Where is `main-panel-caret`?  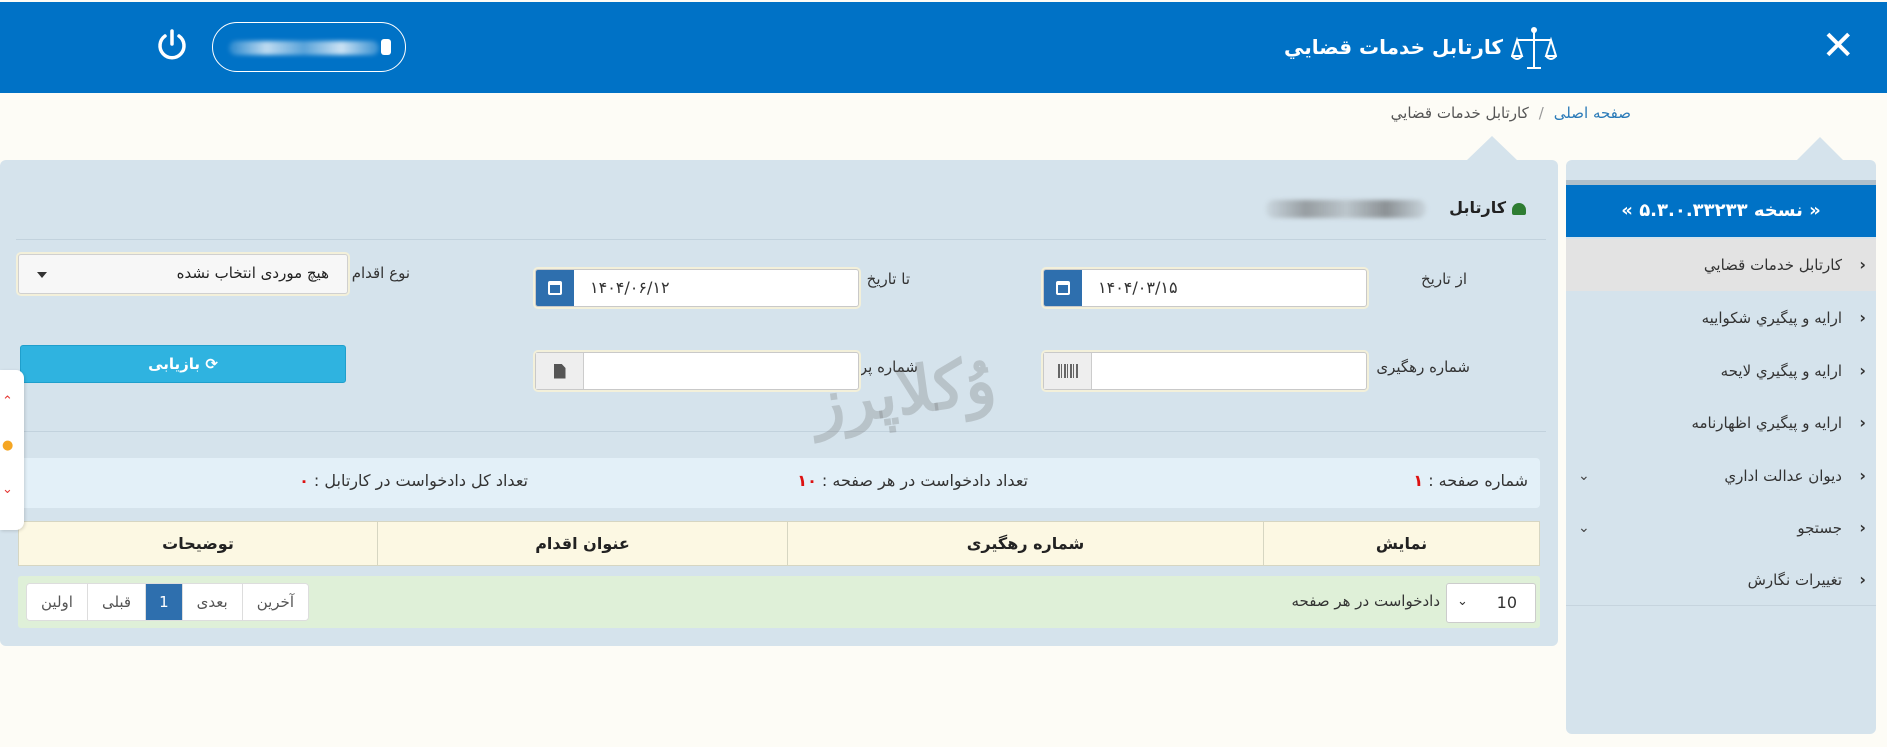 main-panel-caret is located at coordinates (1492, 148).